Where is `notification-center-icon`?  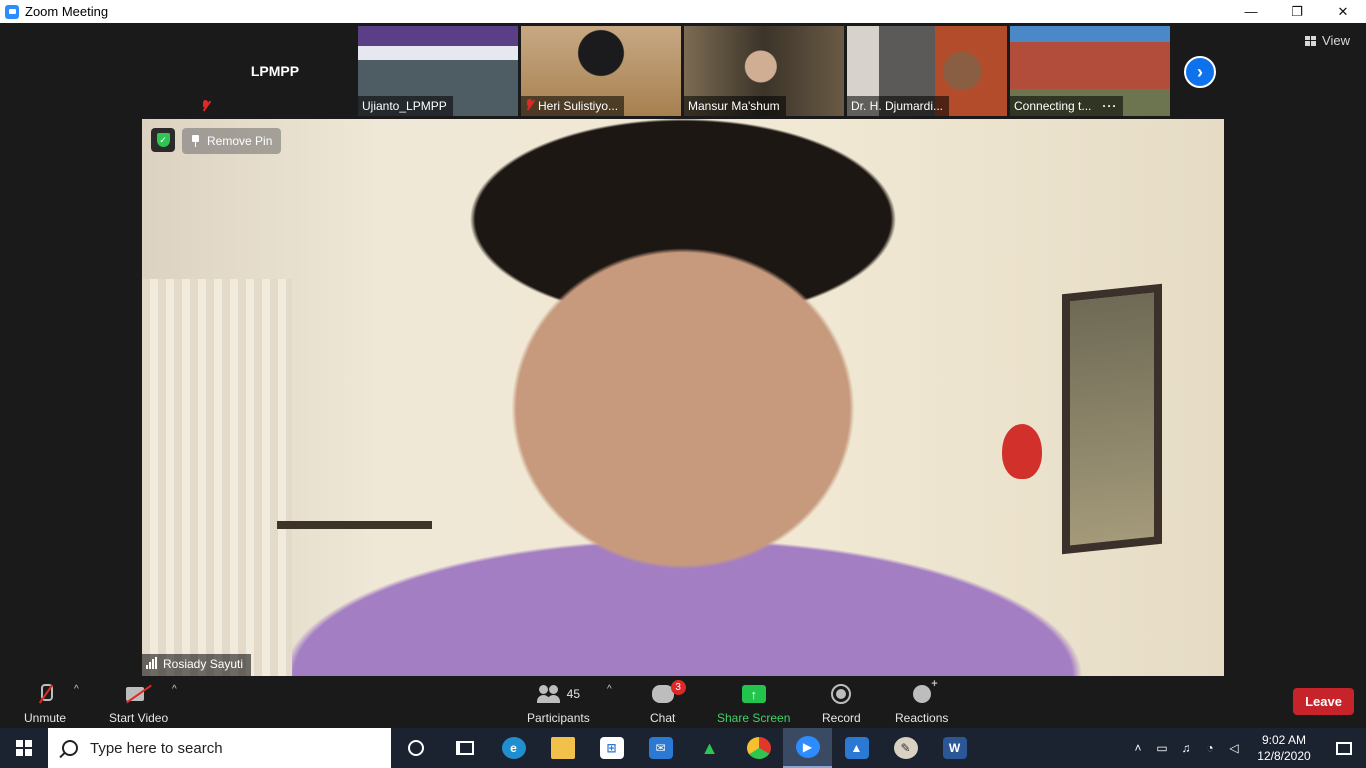 notification-center-icon is located at coordinates (1344, 748).